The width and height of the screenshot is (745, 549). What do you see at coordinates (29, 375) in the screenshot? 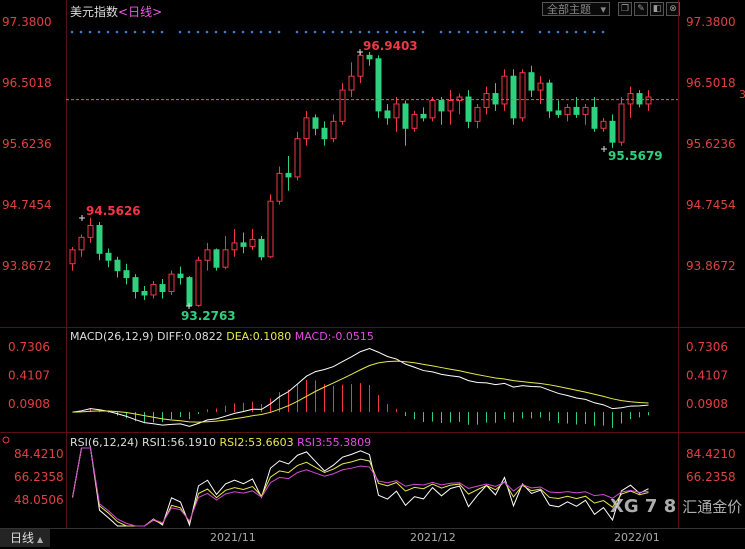
I see `macd-axis-left: 0.7306 0.4107 0.0908` at bounding box center [29, 375].